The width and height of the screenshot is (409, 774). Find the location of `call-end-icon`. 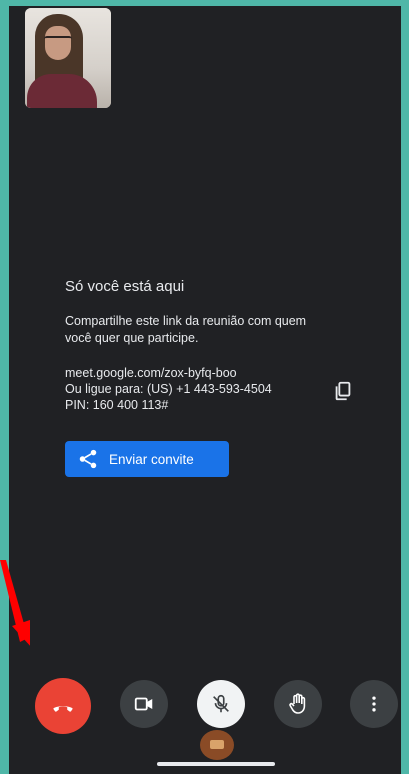

call-end-icon is located at coordinates (63, 709).